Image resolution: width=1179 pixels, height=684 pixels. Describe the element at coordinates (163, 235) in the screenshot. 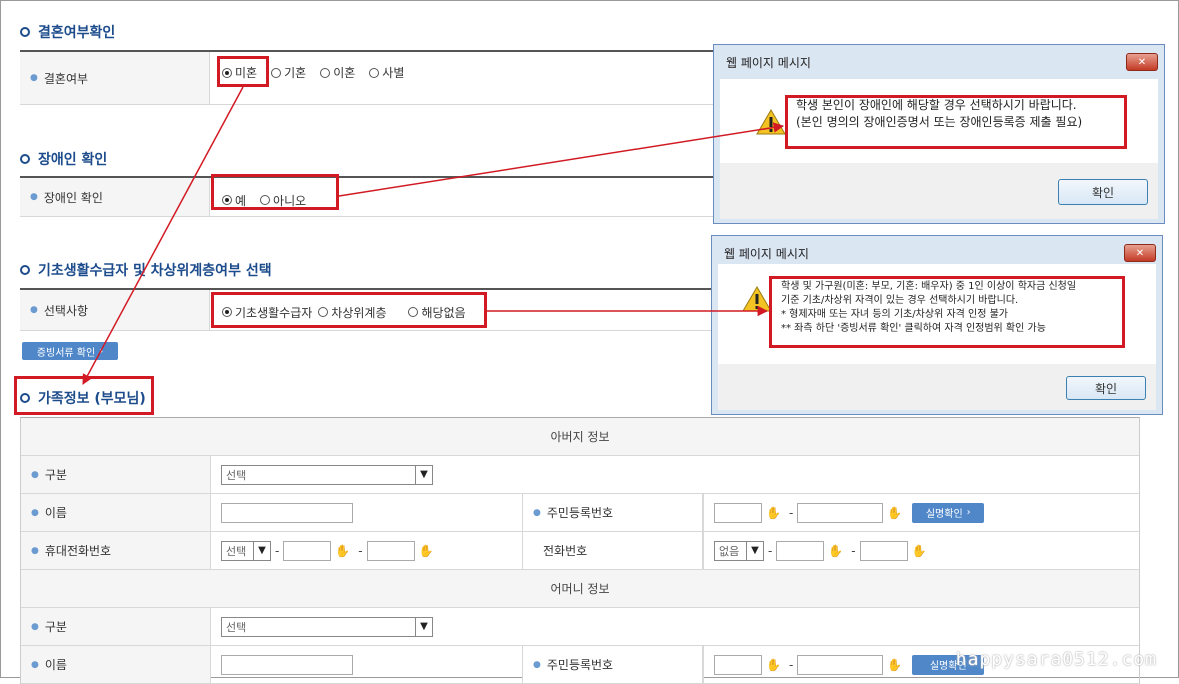

I see `arrow-to-family` at that location.